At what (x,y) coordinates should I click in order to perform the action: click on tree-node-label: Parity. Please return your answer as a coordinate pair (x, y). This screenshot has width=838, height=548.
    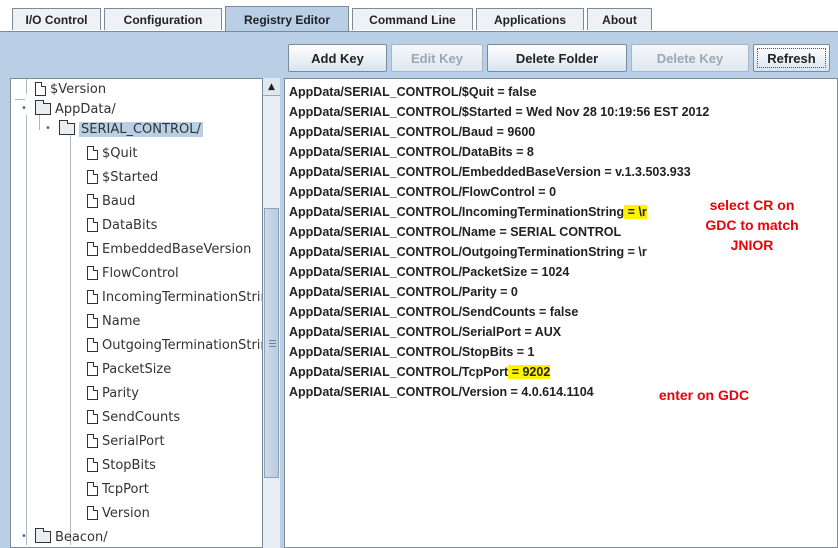
    Looking at the image, I should click on (120, 393).